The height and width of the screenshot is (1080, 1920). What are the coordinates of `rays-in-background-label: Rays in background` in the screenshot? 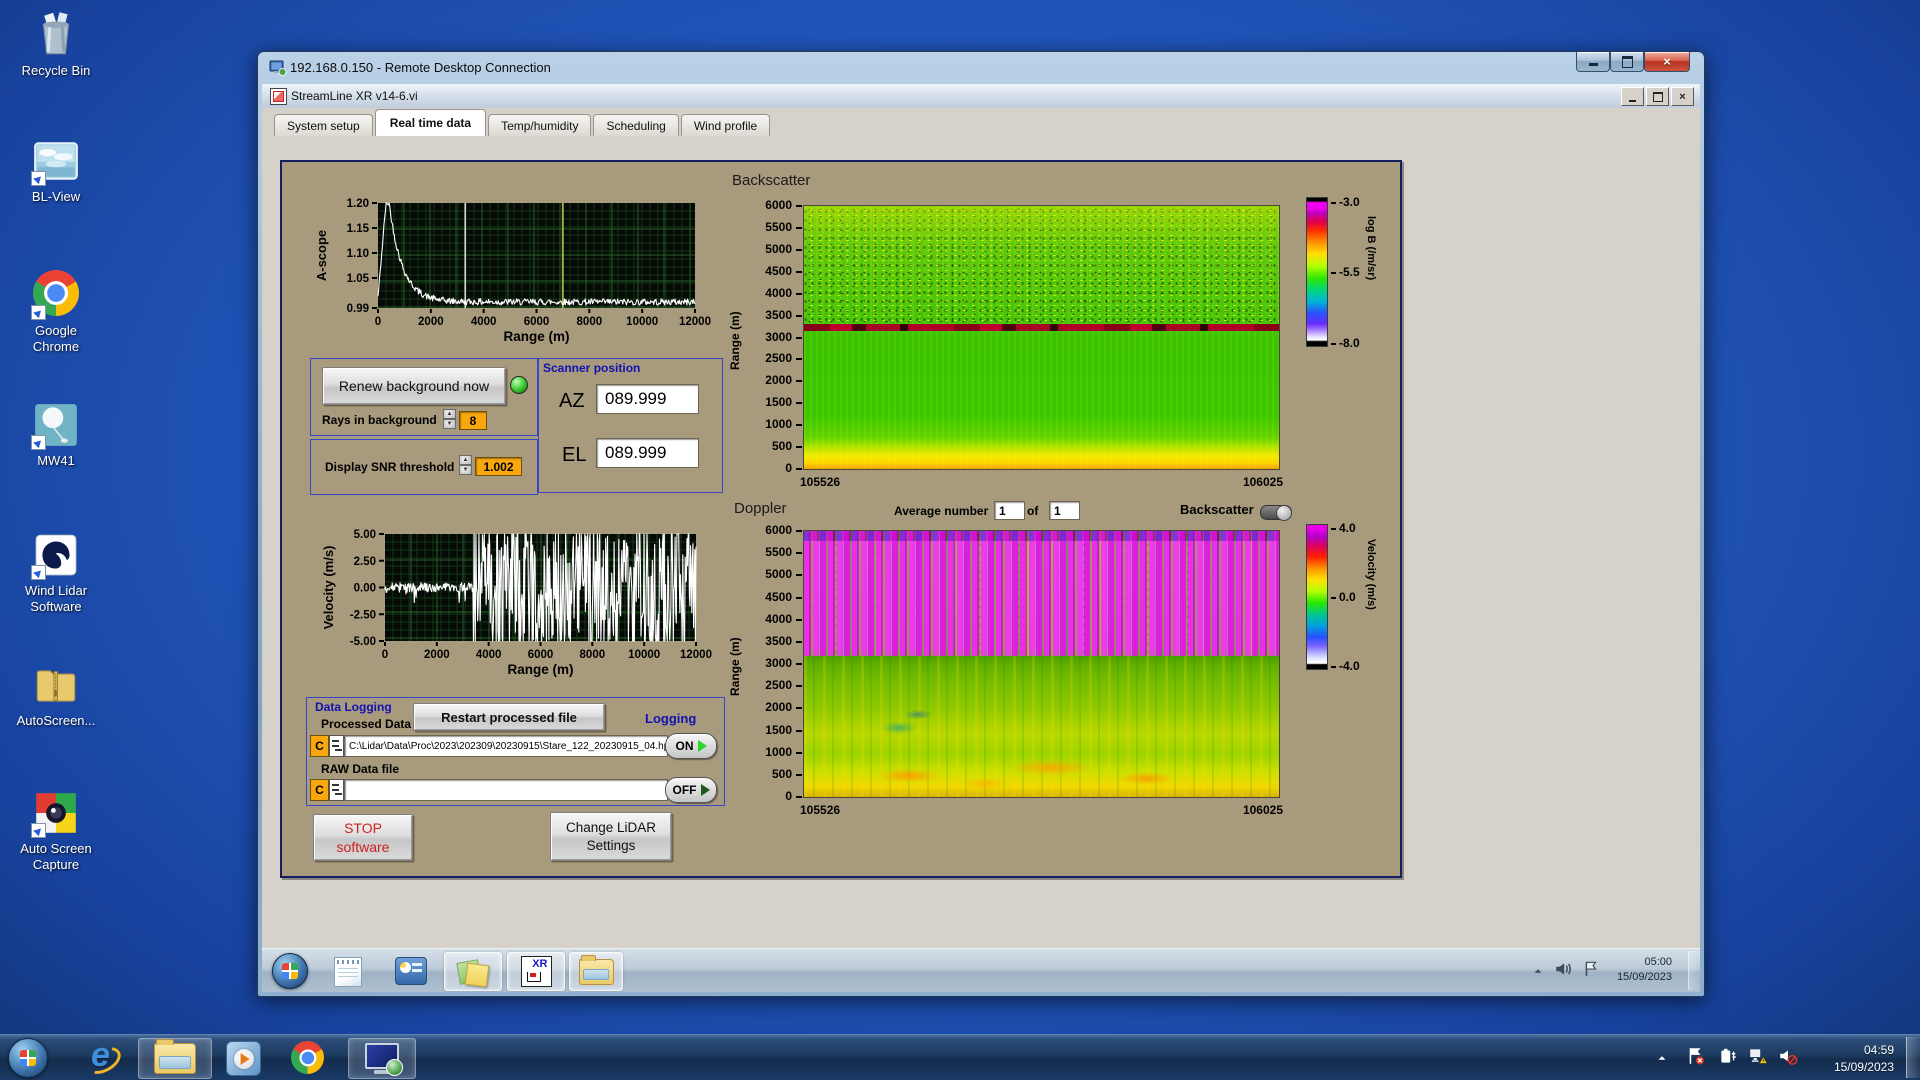 It's located at (379, 420).